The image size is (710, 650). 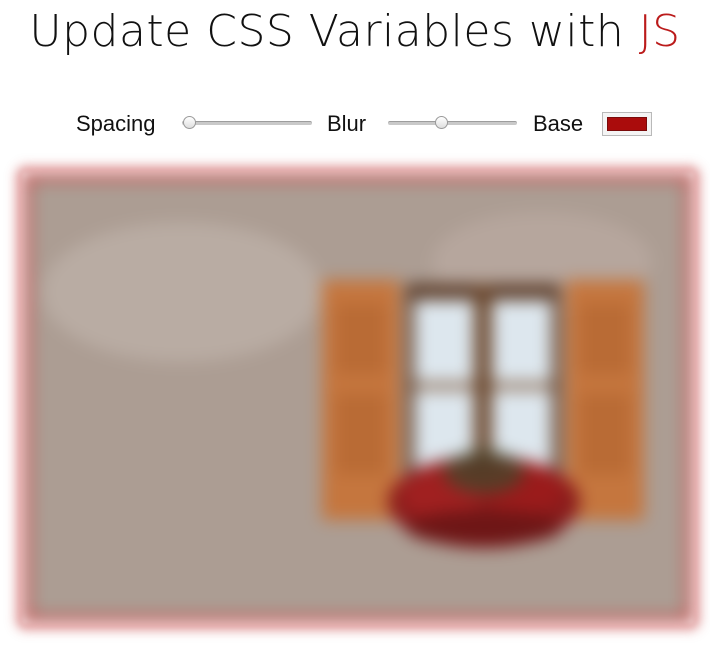 What do you see at coordinates (116, 123) in the screenshot?
I see `spacing-label: Spacing` at bounding box center [116, 123].